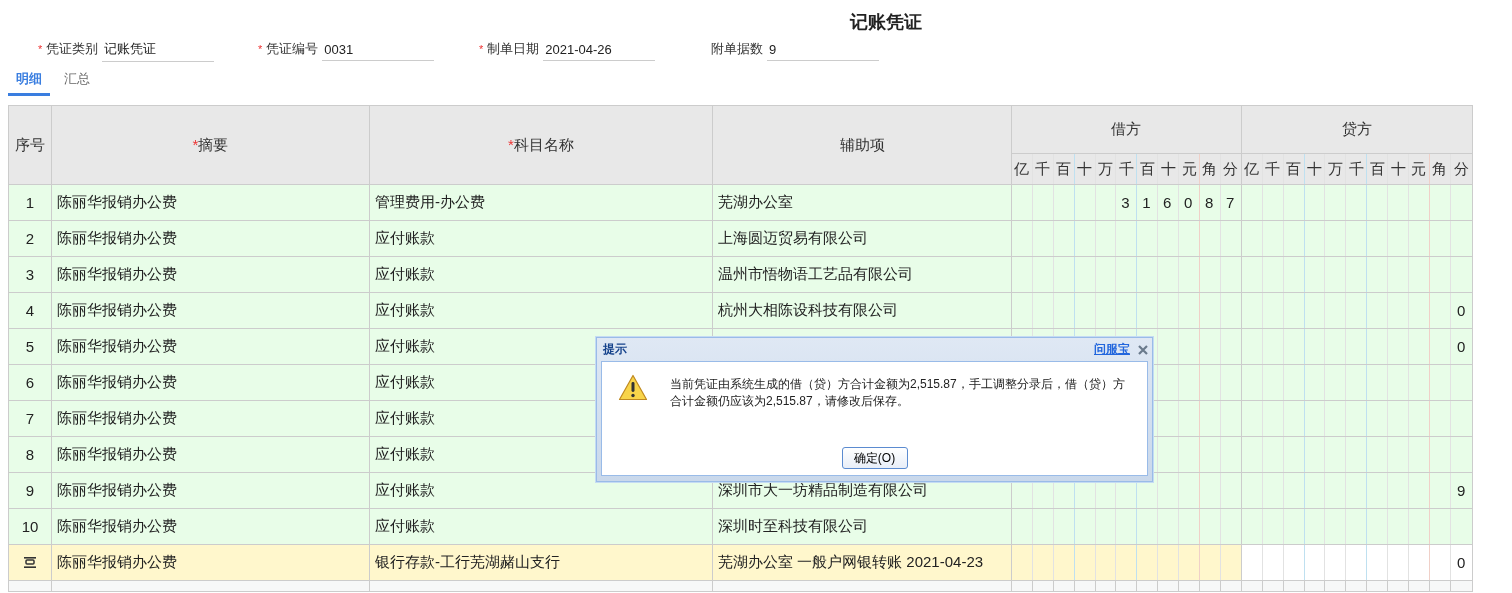 Image resolution: width=1512 pixels, height=593 pixels. I want to click on row-number: 4, so click(30, 310).